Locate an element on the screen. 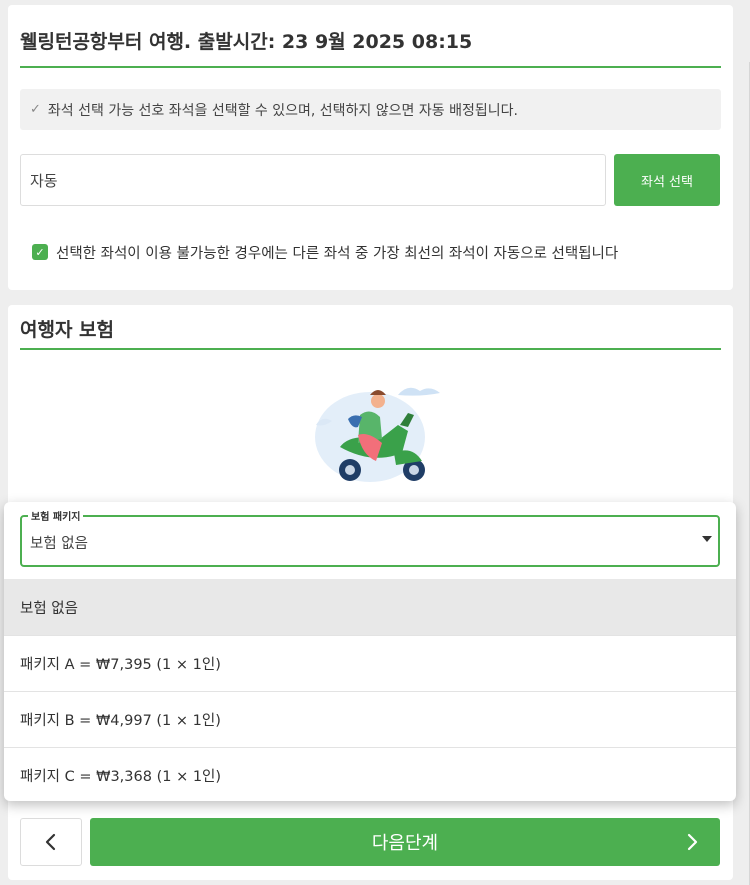  next-step-label: 다음단계 is located at coordinates (405, 843).